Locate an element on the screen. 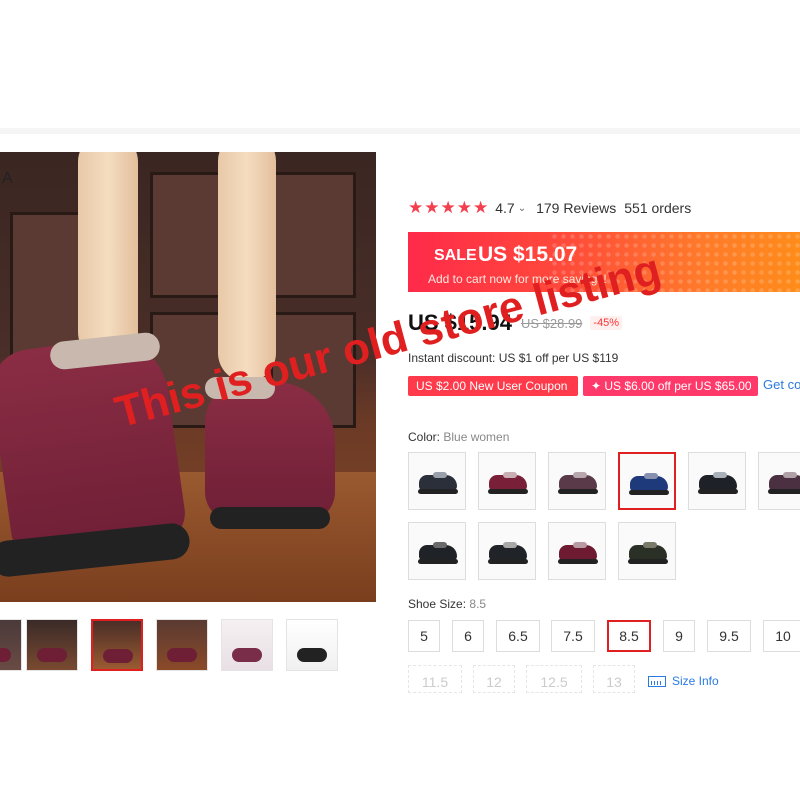 This screenshot has width=800, height=800. discount-badge: -45% is located at coordinates (606, 323).